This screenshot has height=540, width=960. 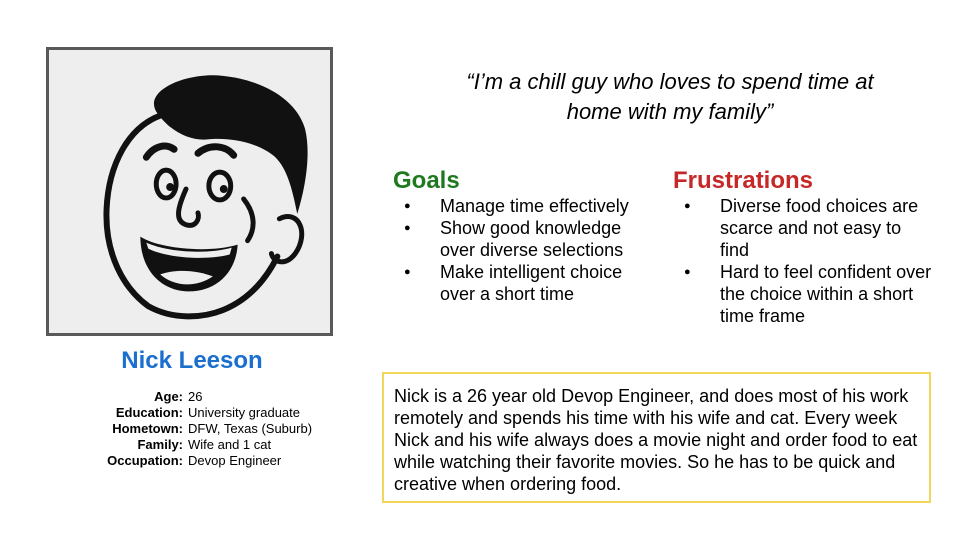 What do you see at coordinates (250, 428) in the screenshot?
I see `fact-value: DFW, Texas (Suburb)` at bounding box center [250, 428].